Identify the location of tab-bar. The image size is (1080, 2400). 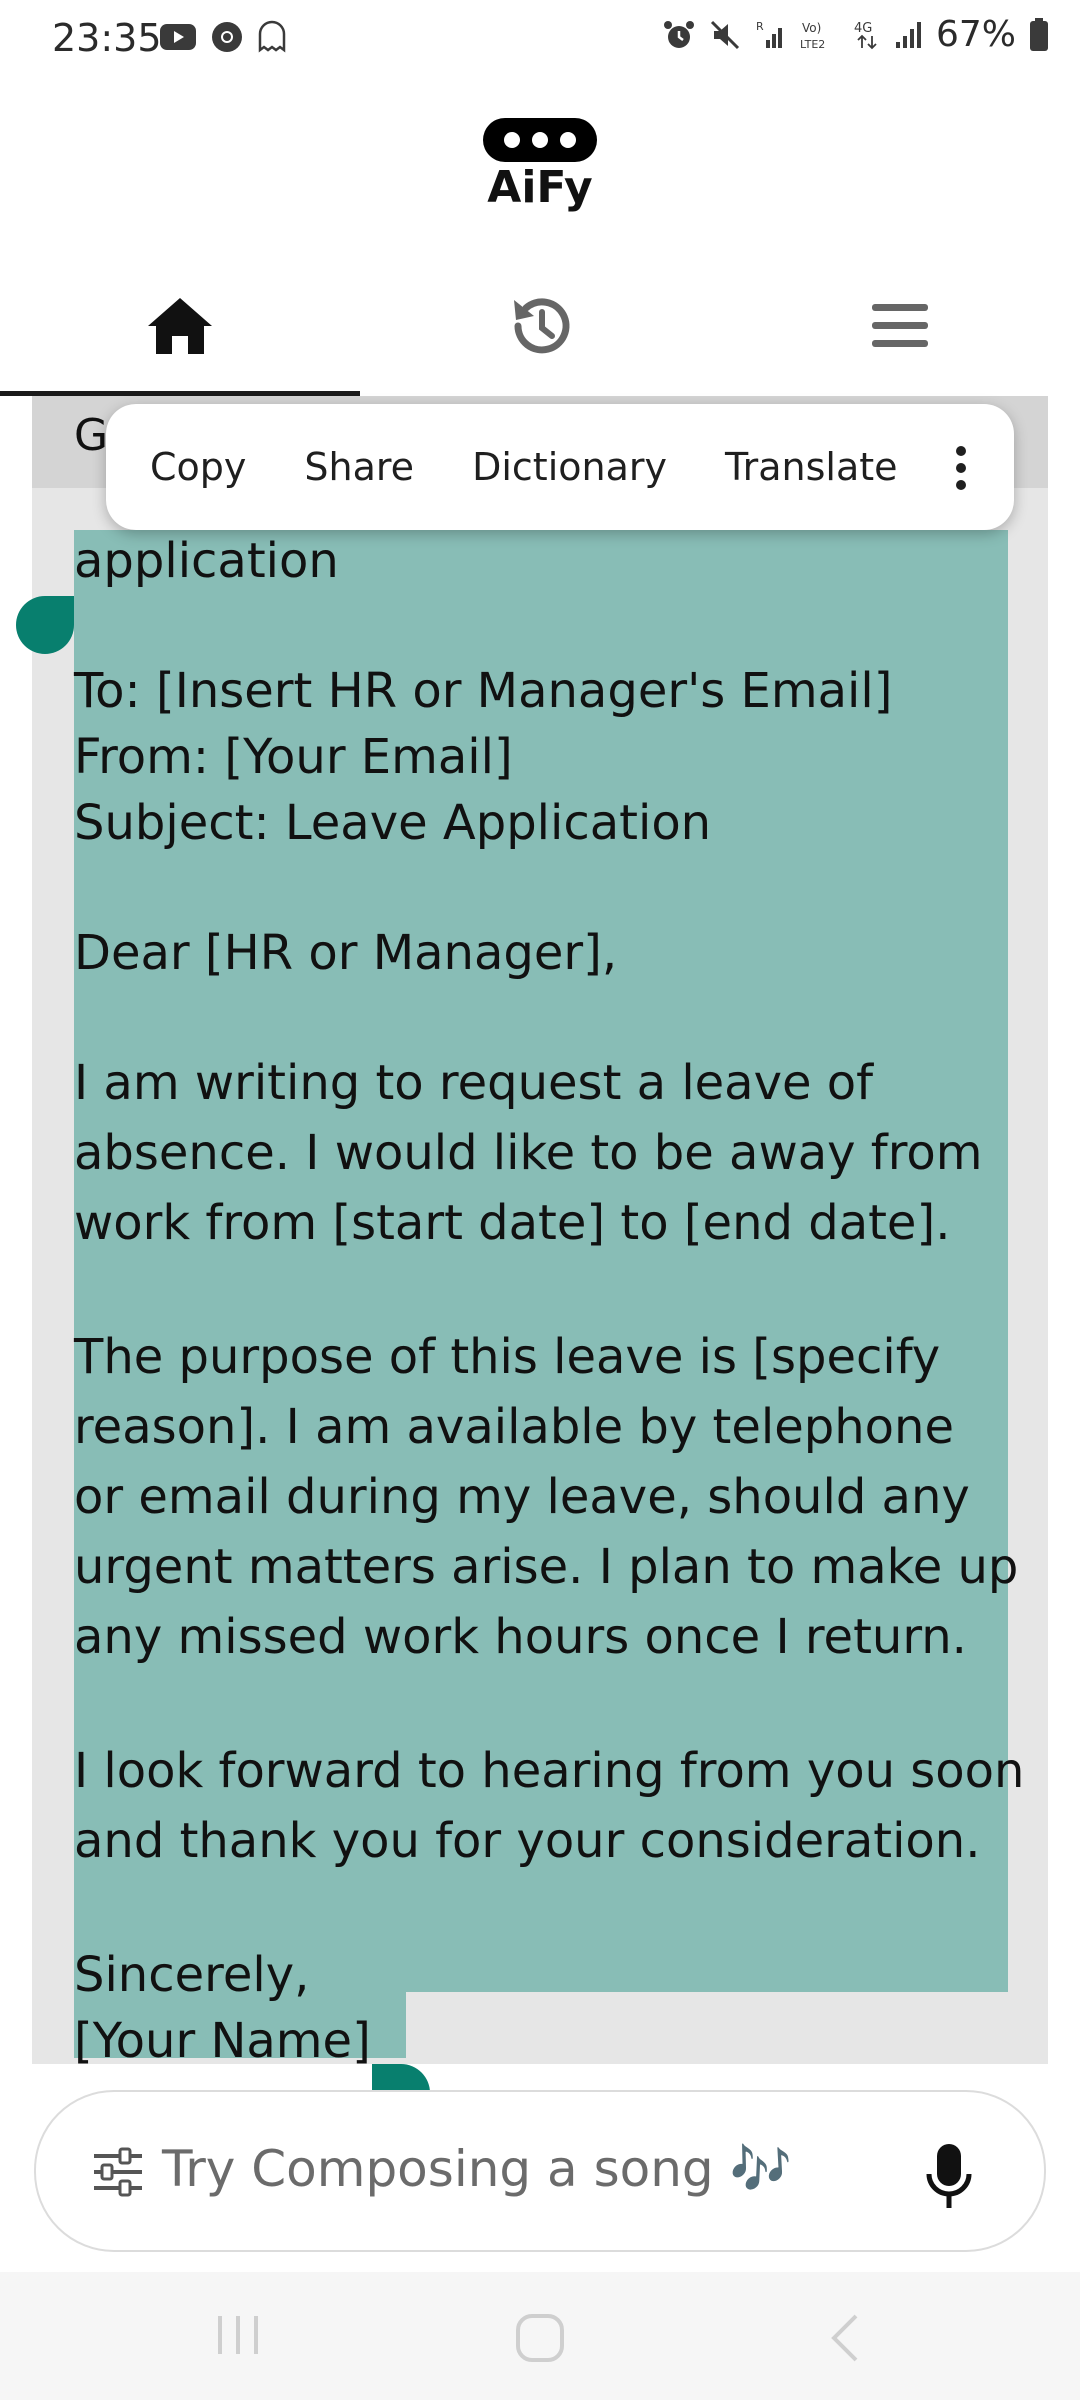
(540, 326).